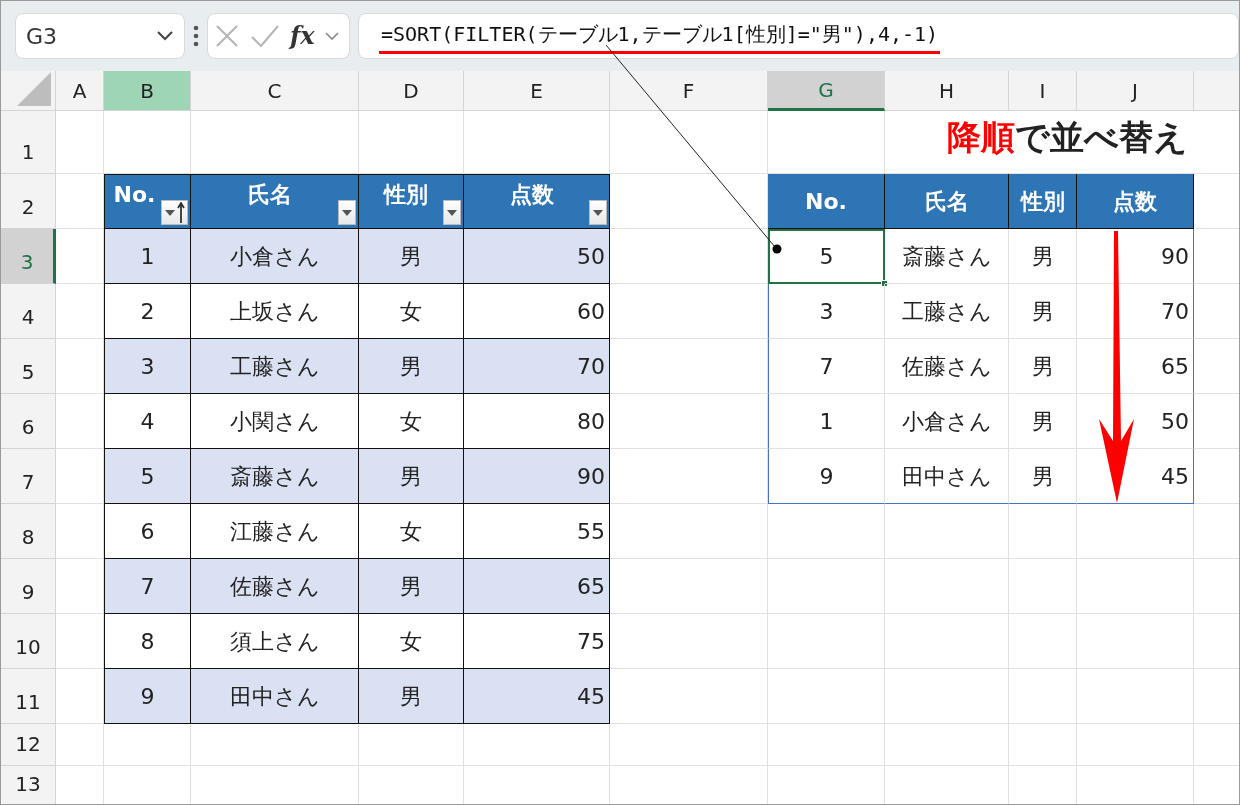  Describe the element at coordinates (147, 91) in the screenshot. I see `column-header: B` at that location.